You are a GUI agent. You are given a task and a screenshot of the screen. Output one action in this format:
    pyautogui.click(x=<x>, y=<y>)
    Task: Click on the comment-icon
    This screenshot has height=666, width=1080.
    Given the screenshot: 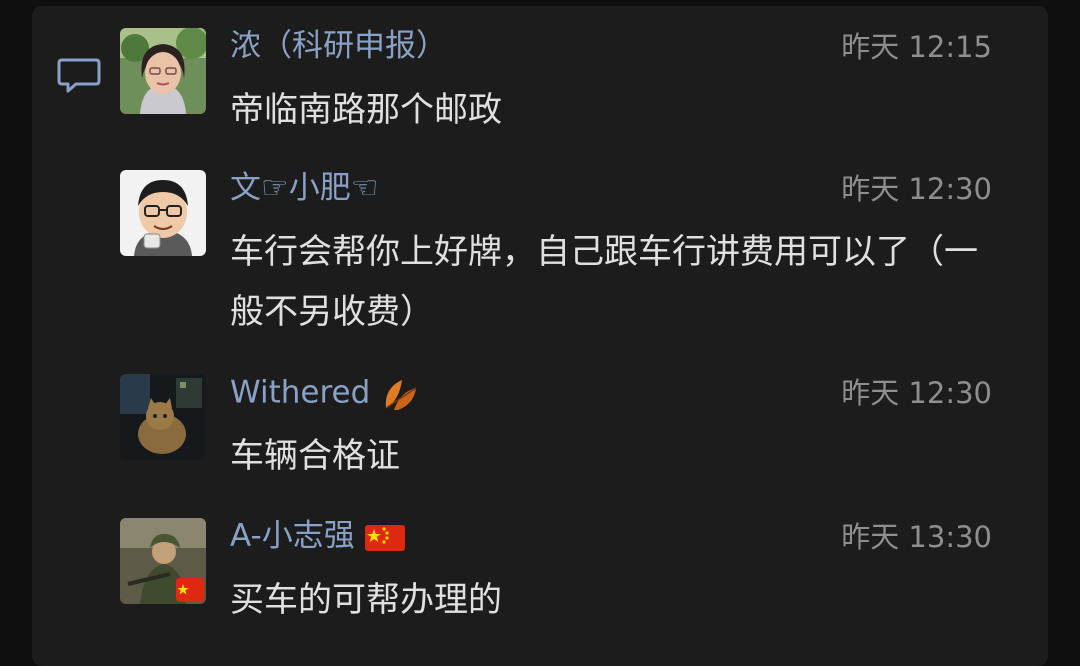 What is the action you would take?
    pyautogui.click(x=79, y=76)
    